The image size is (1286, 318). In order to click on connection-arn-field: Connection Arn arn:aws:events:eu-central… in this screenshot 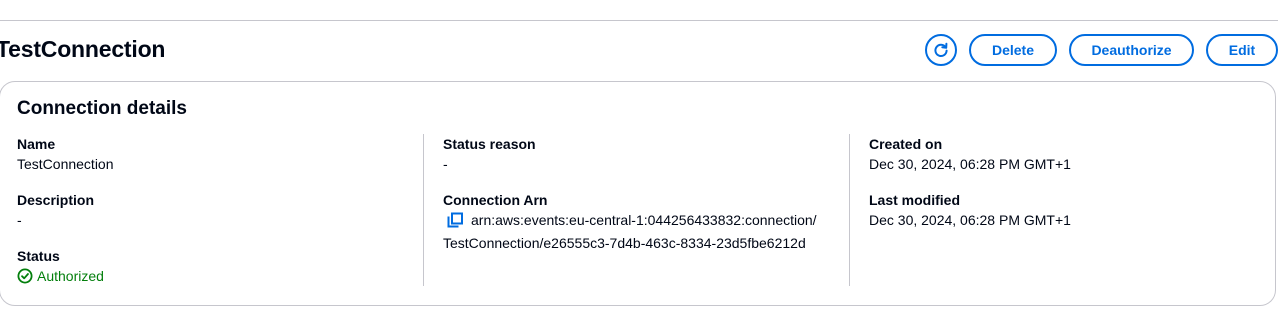, I will do `click(638, 221)`.